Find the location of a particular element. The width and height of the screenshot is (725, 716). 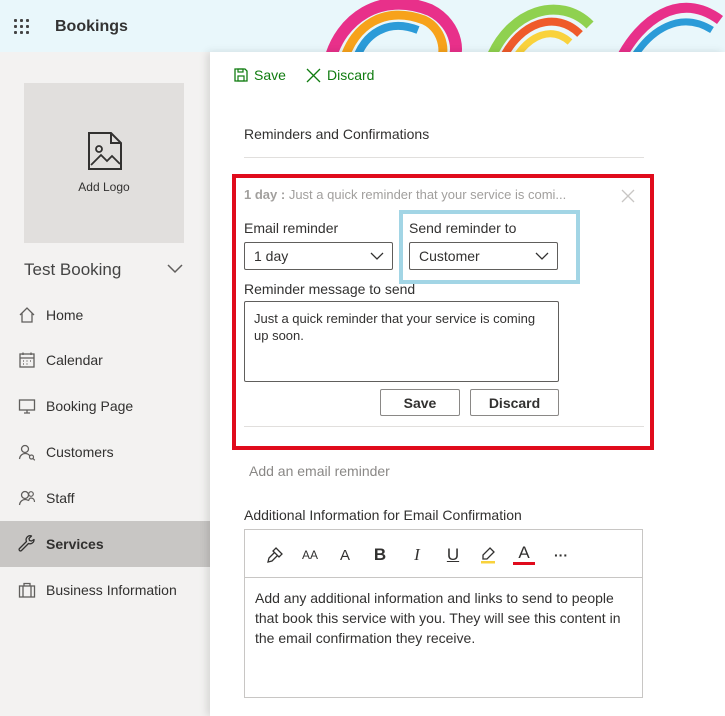

nav-label: Home is located at coordinates (65, 315).